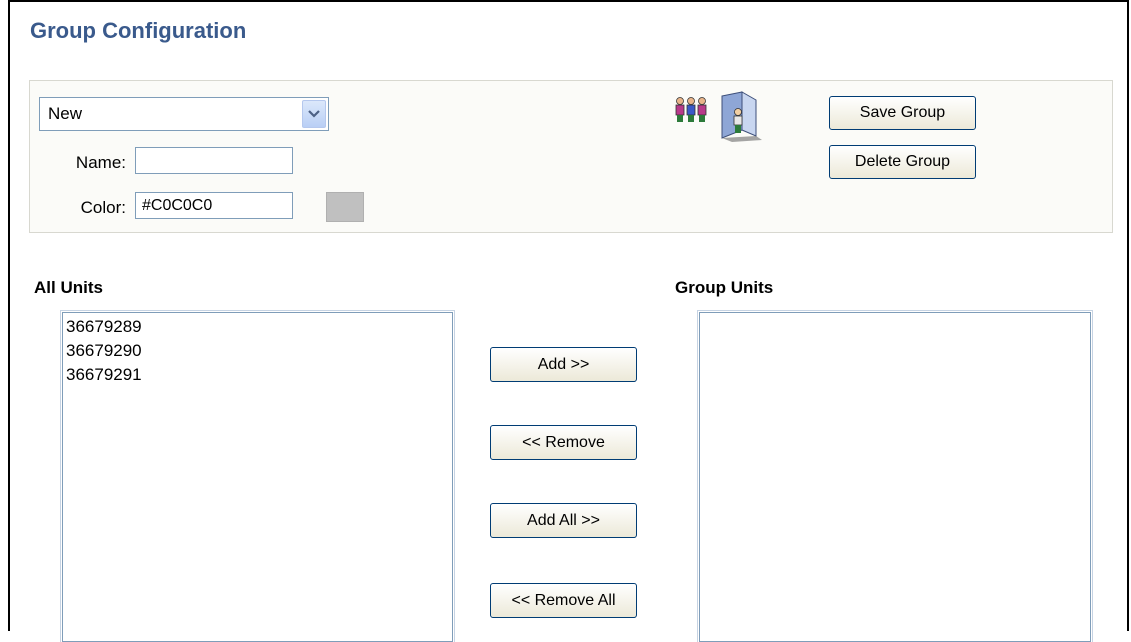 This screenshot has height=642, width=1131. I want to click on page-title: Group Configuration, so click(138, 30).